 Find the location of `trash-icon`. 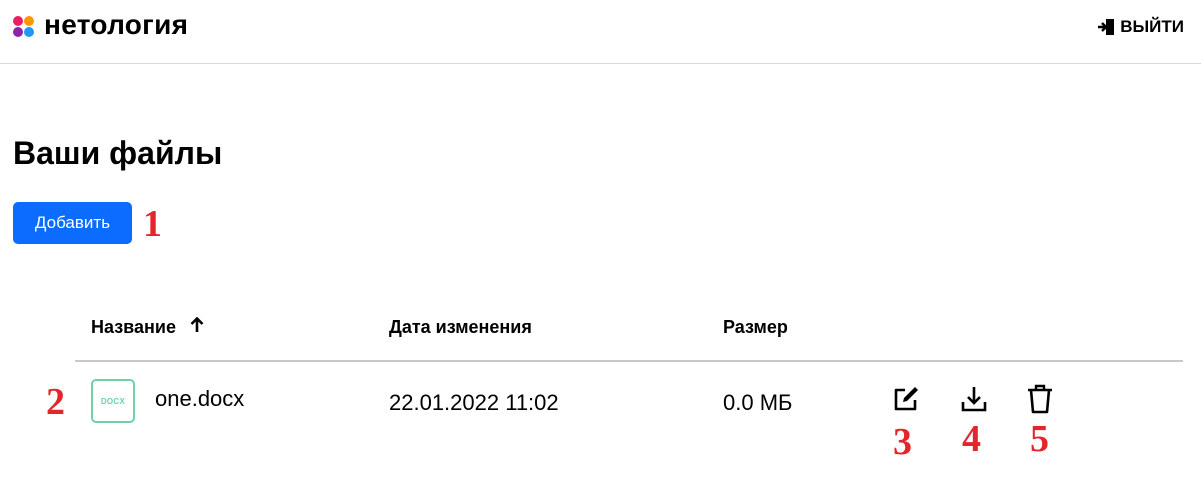

trash-icon is located at coordinates (1040, 399).